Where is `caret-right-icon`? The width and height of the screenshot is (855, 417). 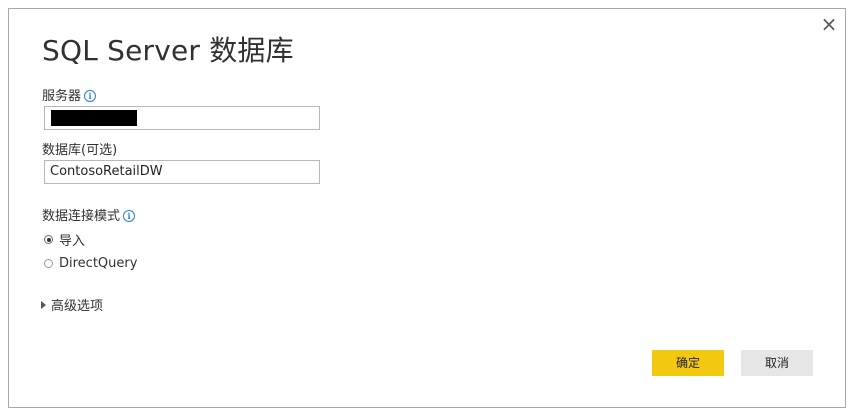 caret-right-icon is located at coordinates (43, 304).